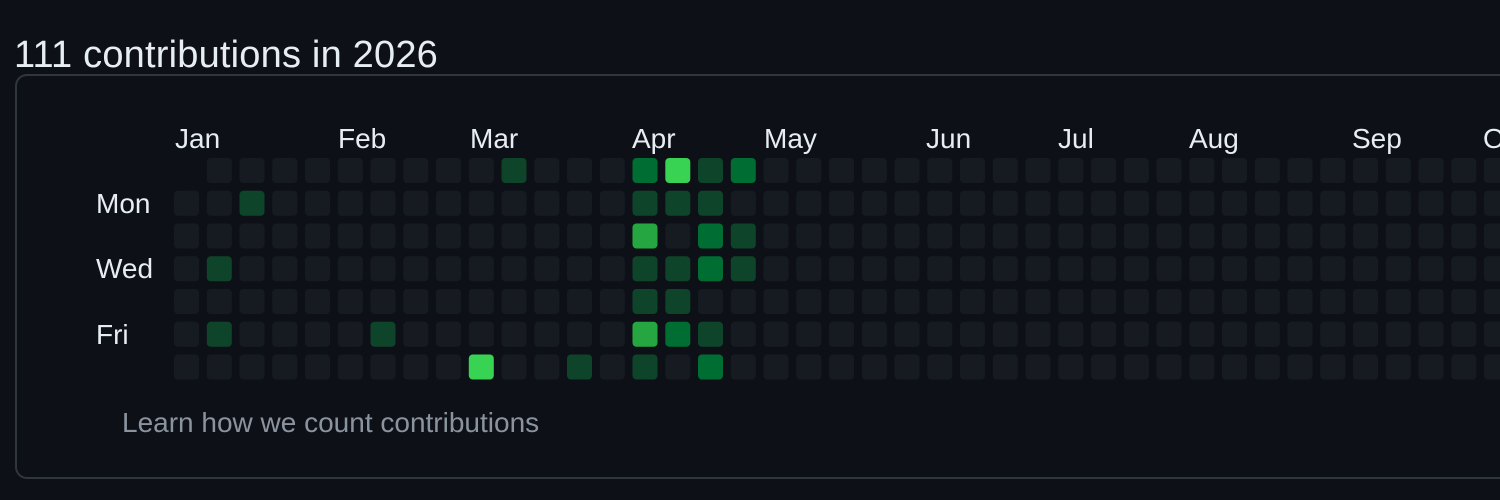 This screenshot has height=500, width=1500. Describe the element at coordinates (330, 423) in the screenshot. I see `learn-how-we-count-link: Learn how we count contributions` at that location.